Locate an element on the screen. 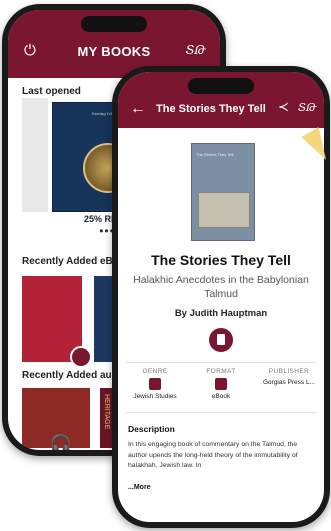 Image resolution: width=331 pixels, height=531 pixels. book-icon is located at coordinates (221, 339).